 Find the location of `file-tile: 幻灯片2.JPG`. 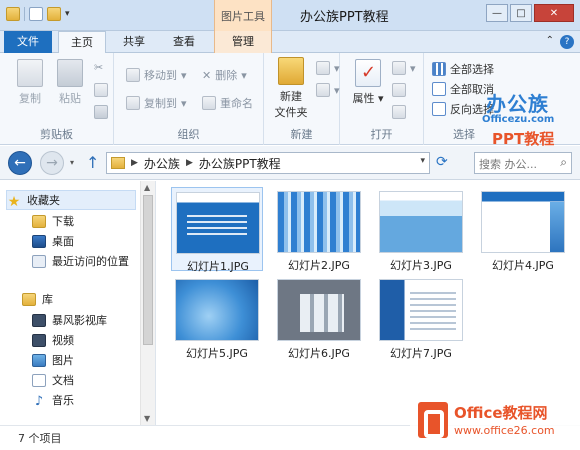

file-tile: 幻灯片2.JPG is located at coordinates (319, 229).